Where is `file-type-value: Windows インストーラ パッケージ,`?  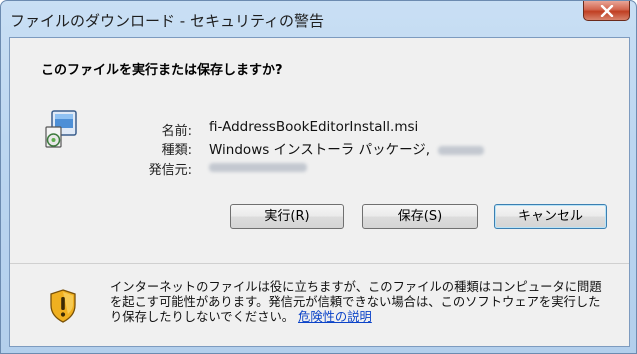 file-type-value: Windows インストーラ パッケージ, is located at coordinates (320, 150).